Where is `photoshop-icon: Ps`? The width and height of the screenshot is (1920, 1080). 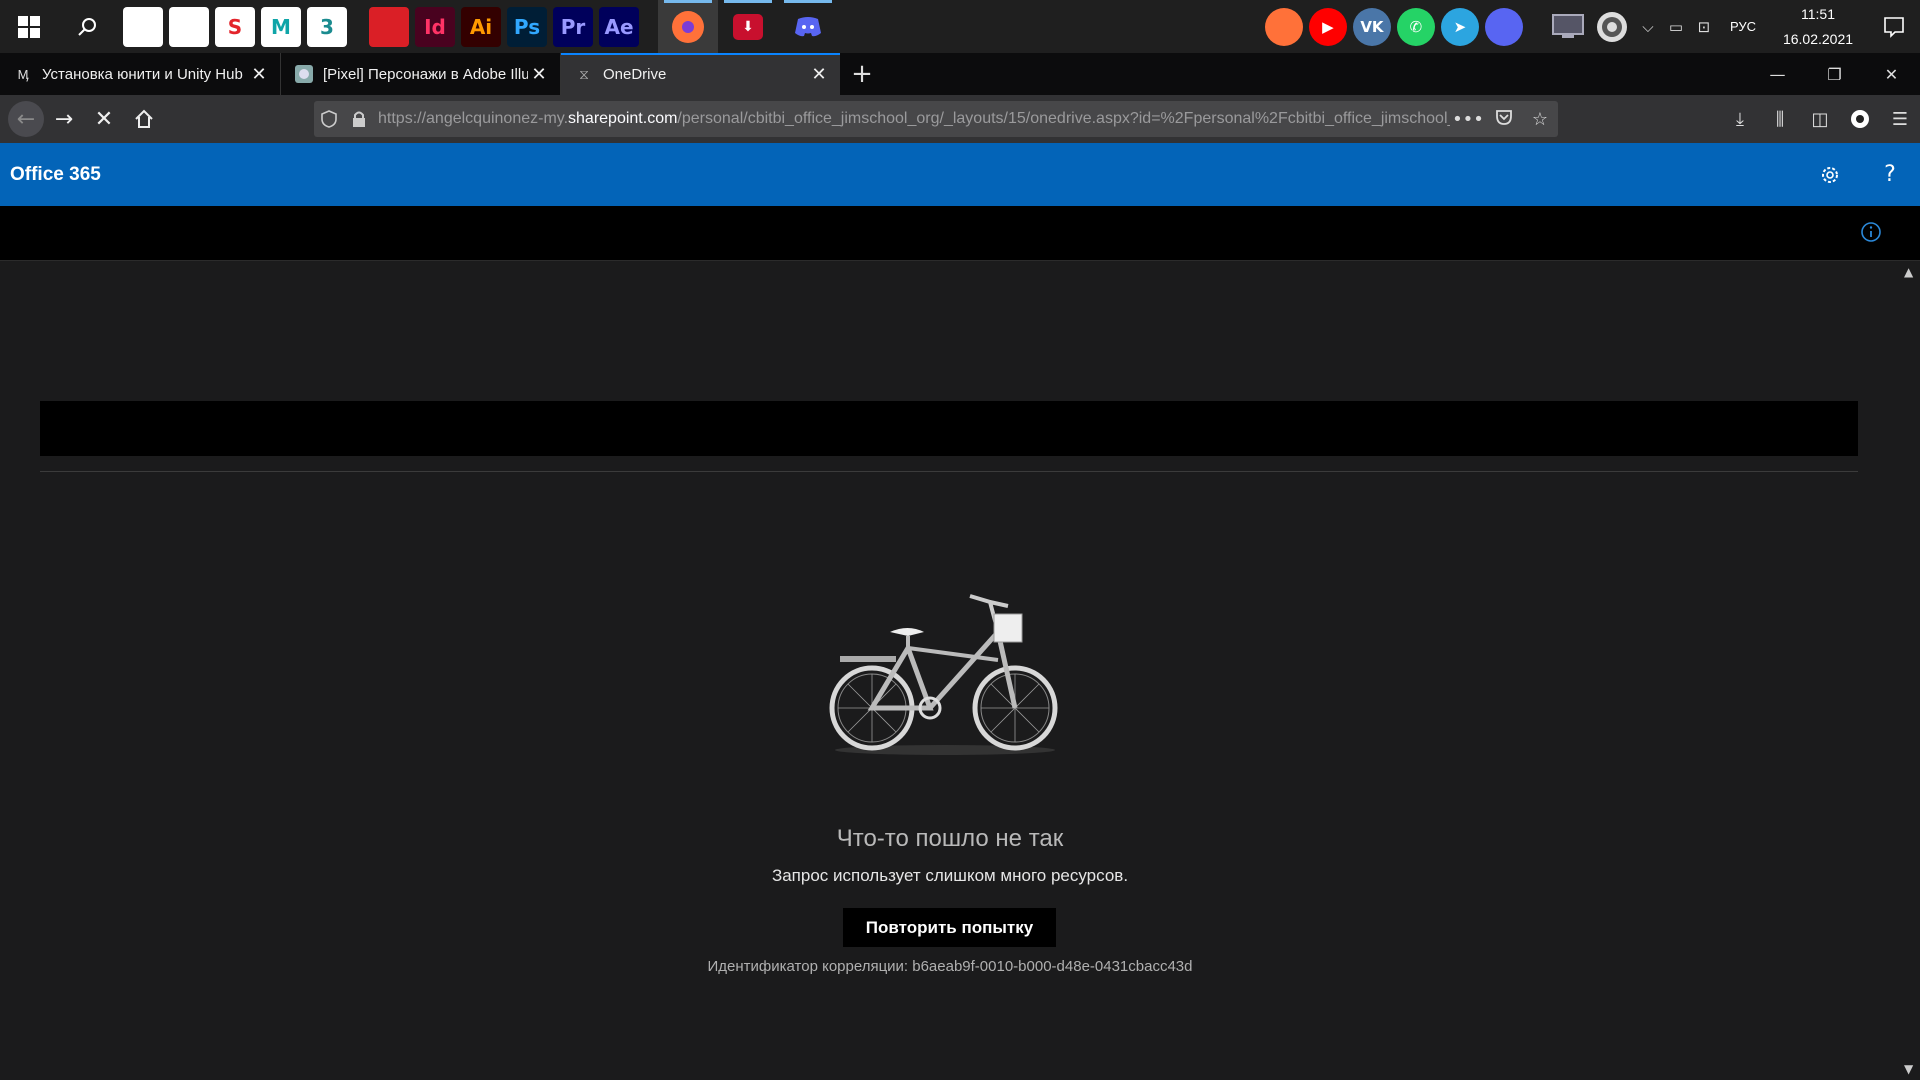
photoshop-icon: Ps is located at coordinates (527, 26).